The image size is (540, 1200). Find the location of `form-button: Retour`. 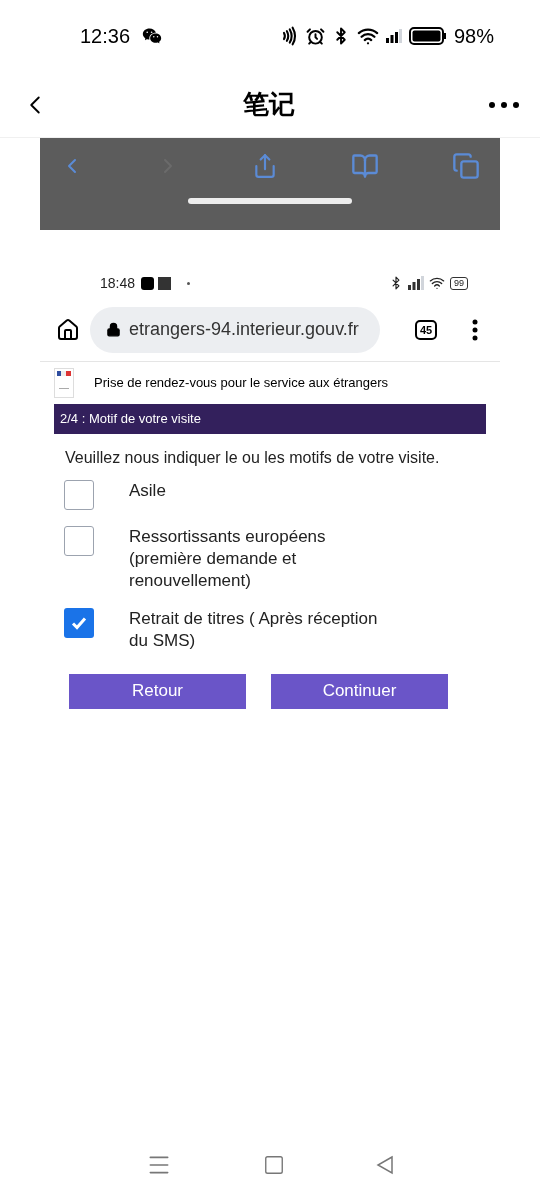

form-button: Retour is located at coordinates (157, 691).